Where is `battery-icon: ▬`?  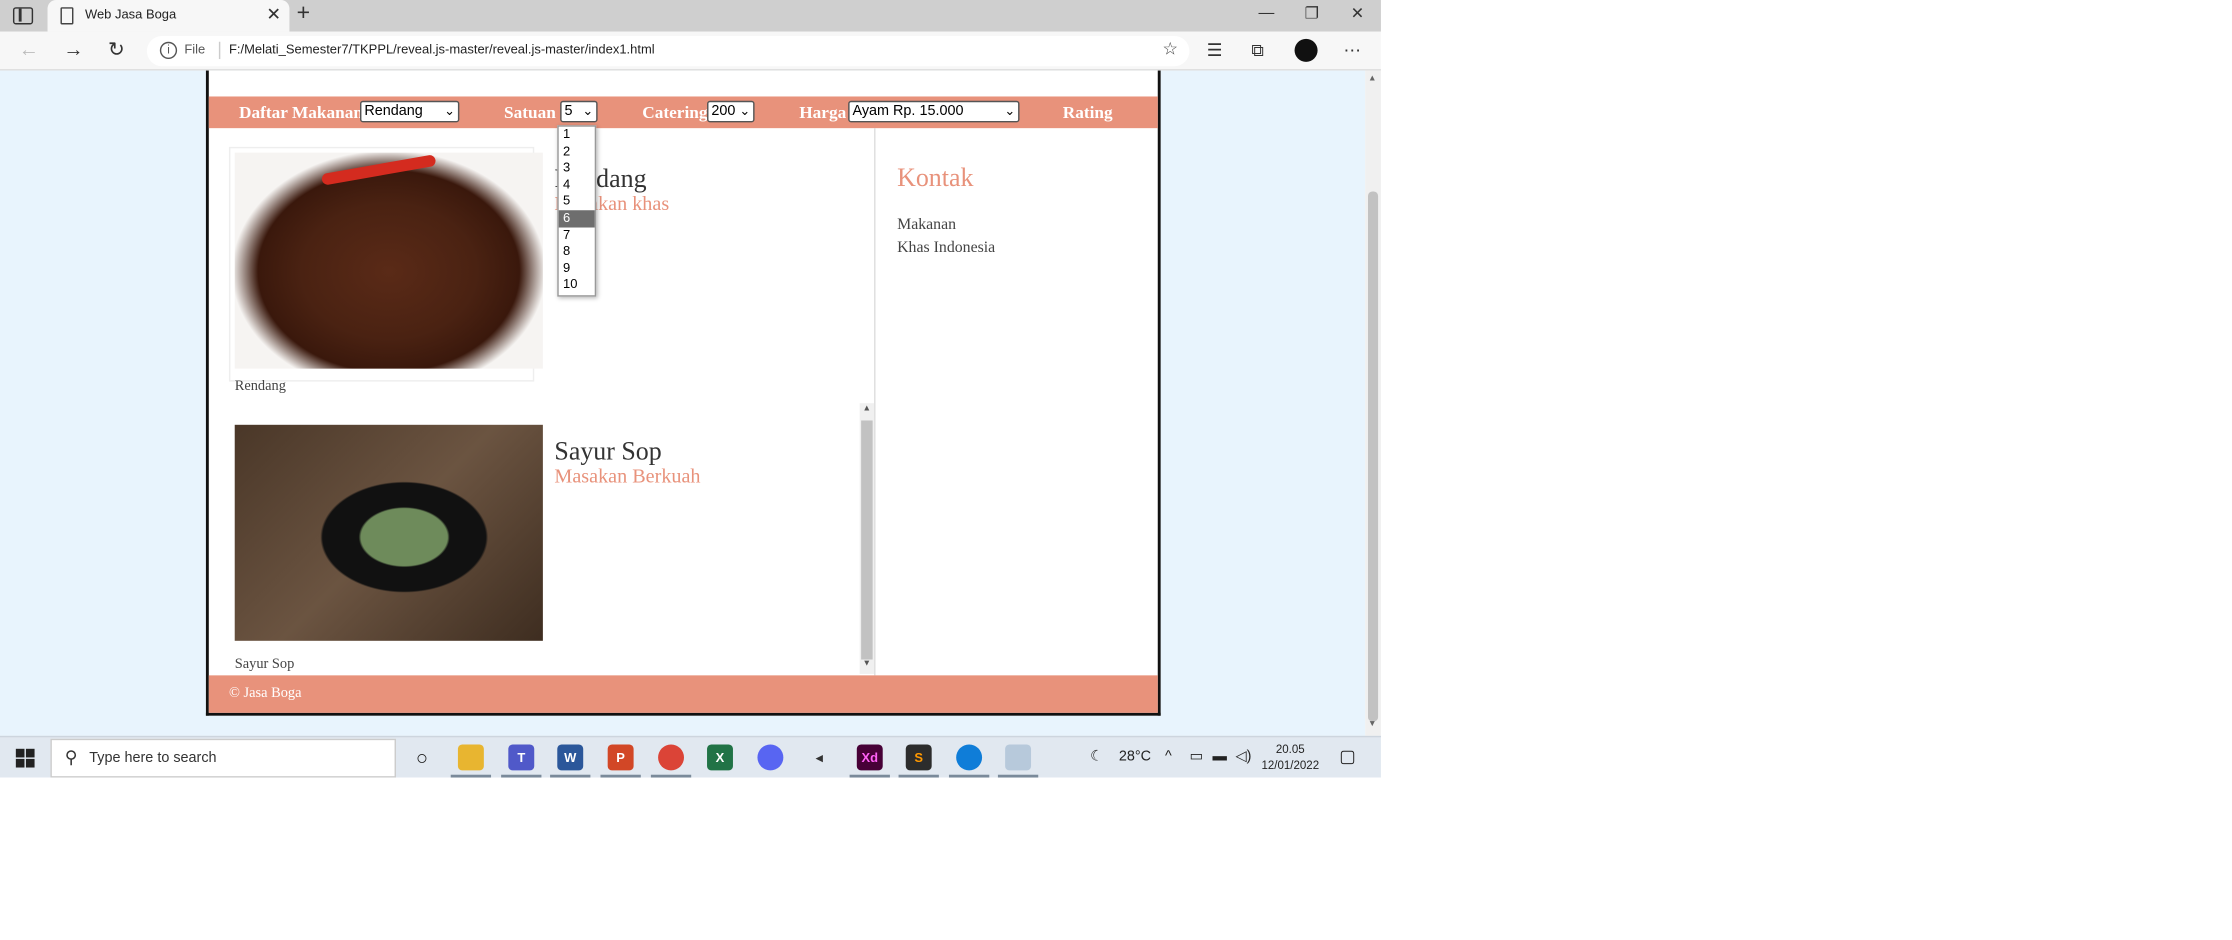 battery-icon: ▬ is located at coordinates (1219, 757).